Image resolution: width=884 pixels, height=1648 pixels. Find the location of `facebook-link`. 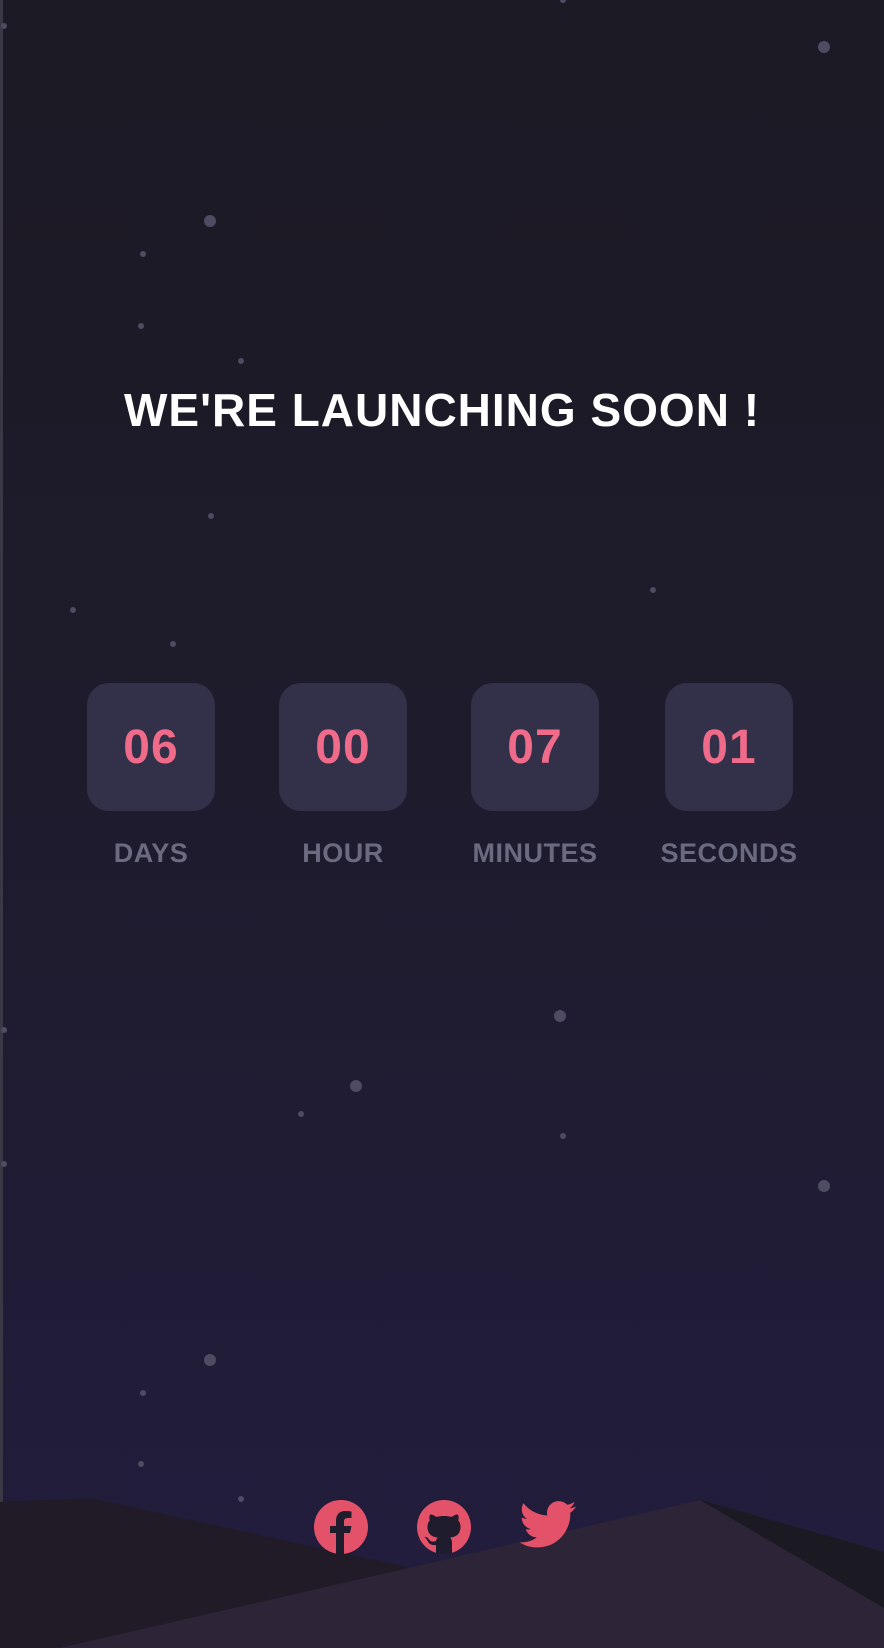

facebook-link is located at coordinates (341, 1527).